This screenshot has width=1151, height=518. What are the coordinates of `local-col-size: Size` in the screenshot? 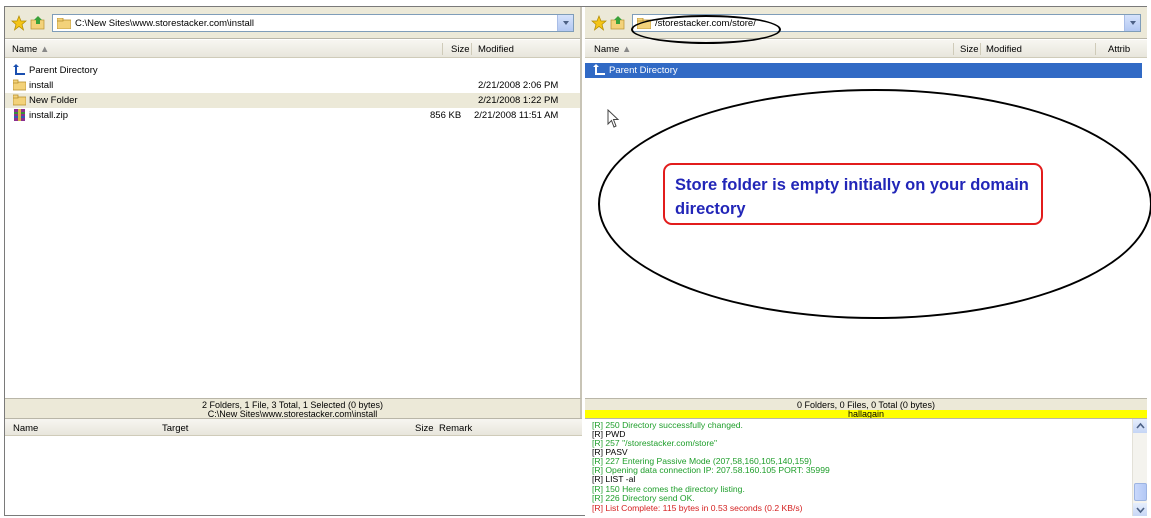 It's located at (460, 49).